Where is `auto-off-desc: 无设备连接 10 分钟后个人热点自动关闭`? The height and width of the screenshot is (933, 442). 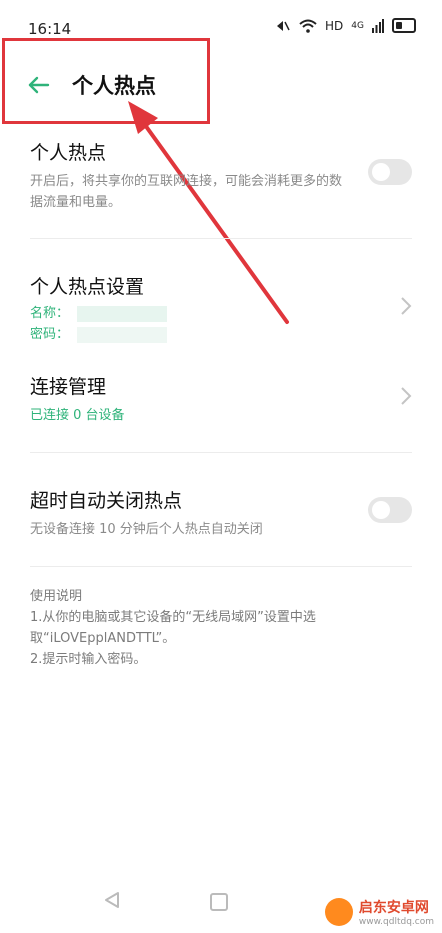
auto-off-desc: 无设备连接 10 分钟后个人热点自动关闭 is located at coordinates (146, 529).